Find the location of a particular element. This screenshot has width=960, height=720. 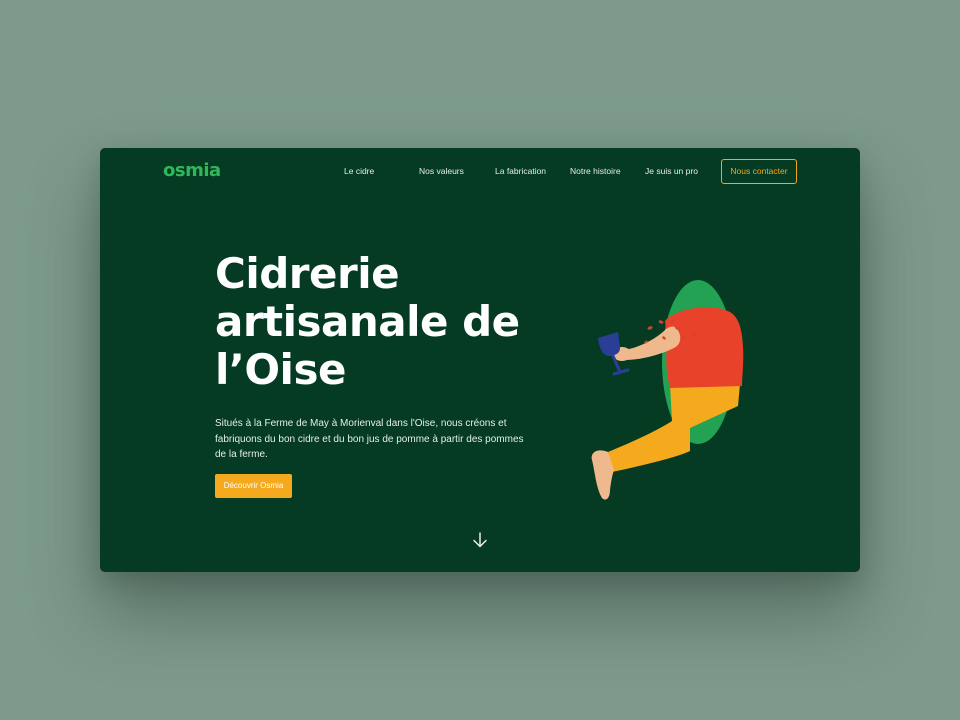

shirt-shape is located at coordinates (704, 347).